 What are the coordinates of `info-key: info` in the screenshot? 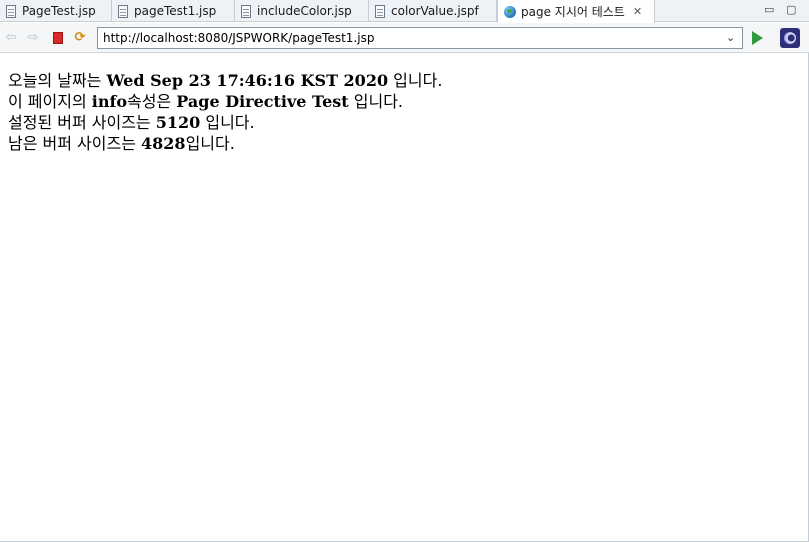 It's located at (109, 101).